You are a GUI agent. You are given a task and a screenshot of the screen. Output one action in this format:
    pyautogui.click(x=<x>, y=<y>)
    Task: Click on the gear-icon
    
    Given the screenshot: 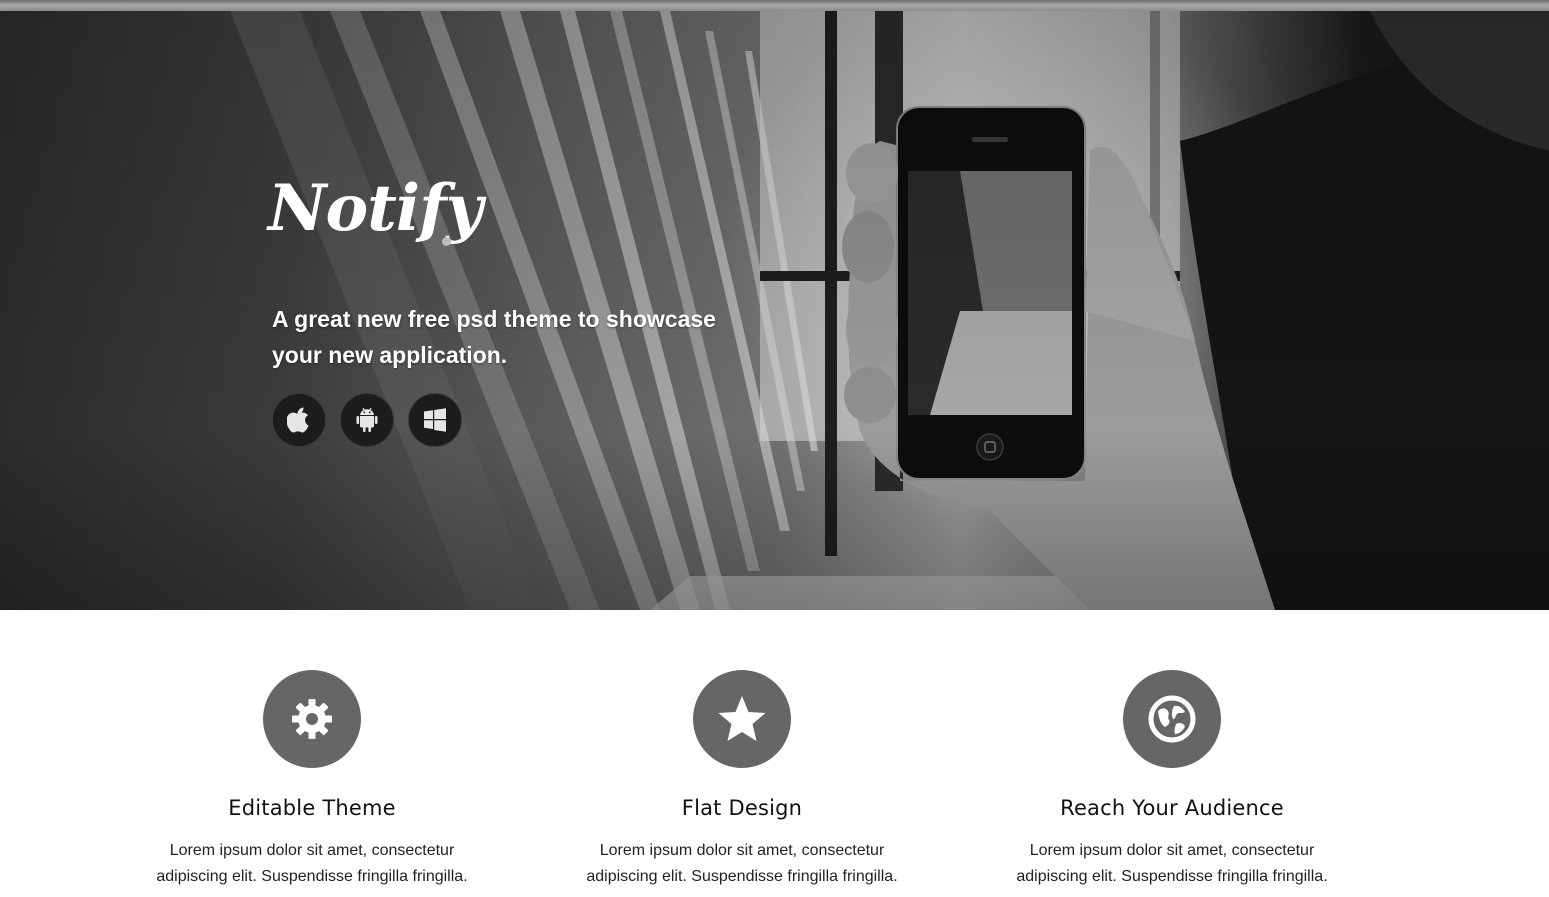 What is the action you would take?
    pyautogui.click(x=312, y=719)
    